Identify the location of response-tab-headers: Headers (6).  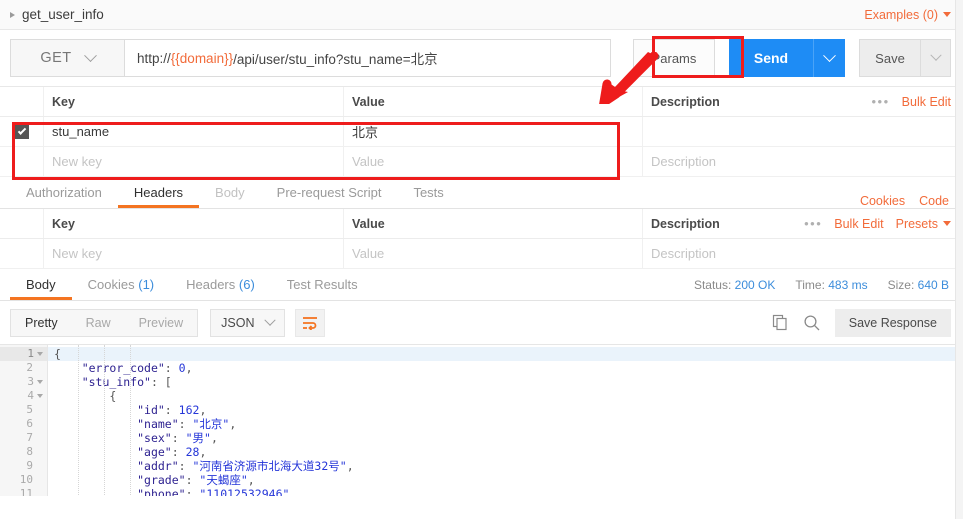
(220, 284).